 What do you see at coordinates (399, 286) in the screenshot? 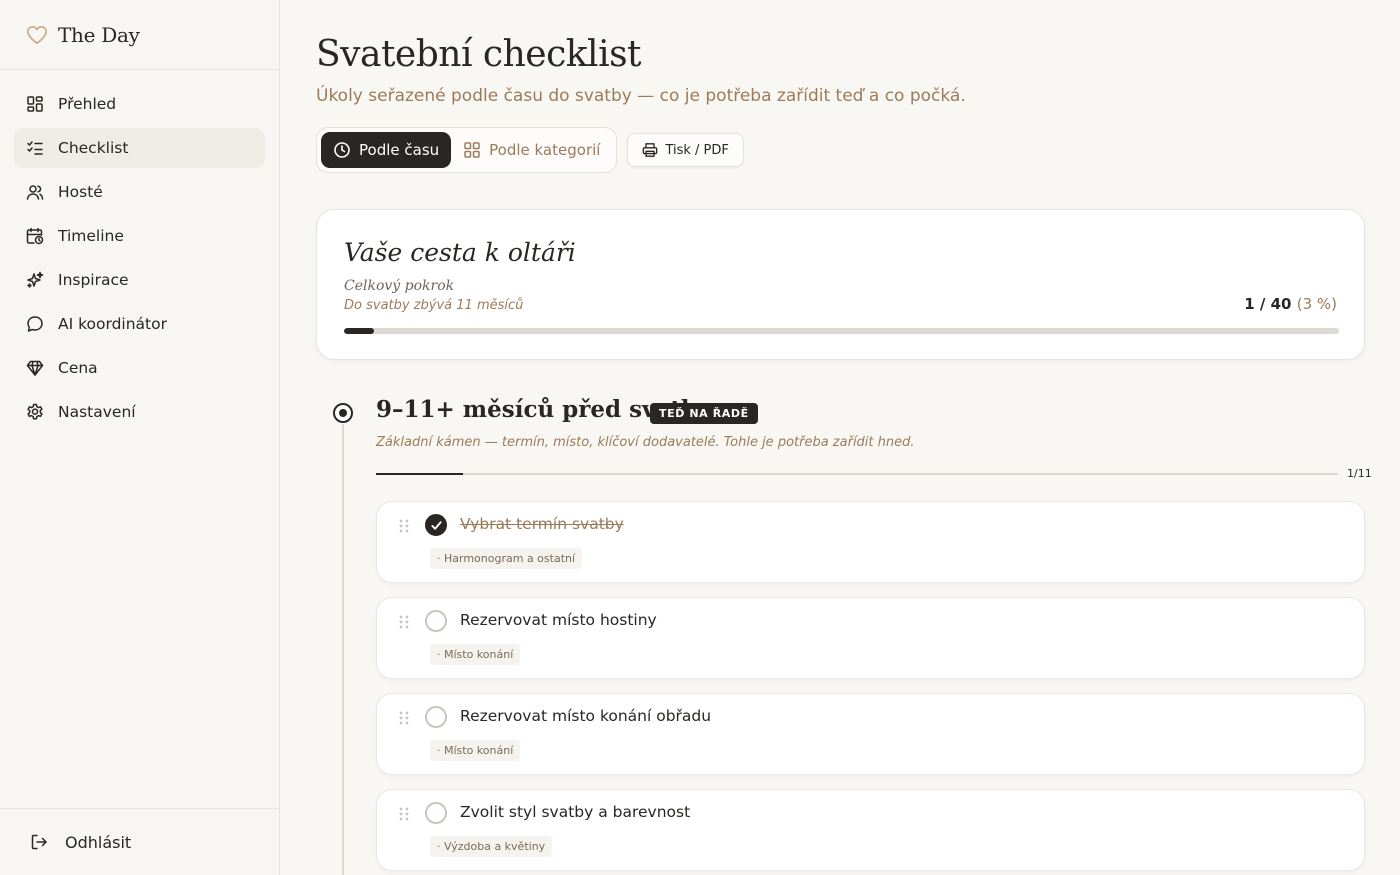
I see `progress-label: Celkový pokrok` at bounding box center [399, 286].